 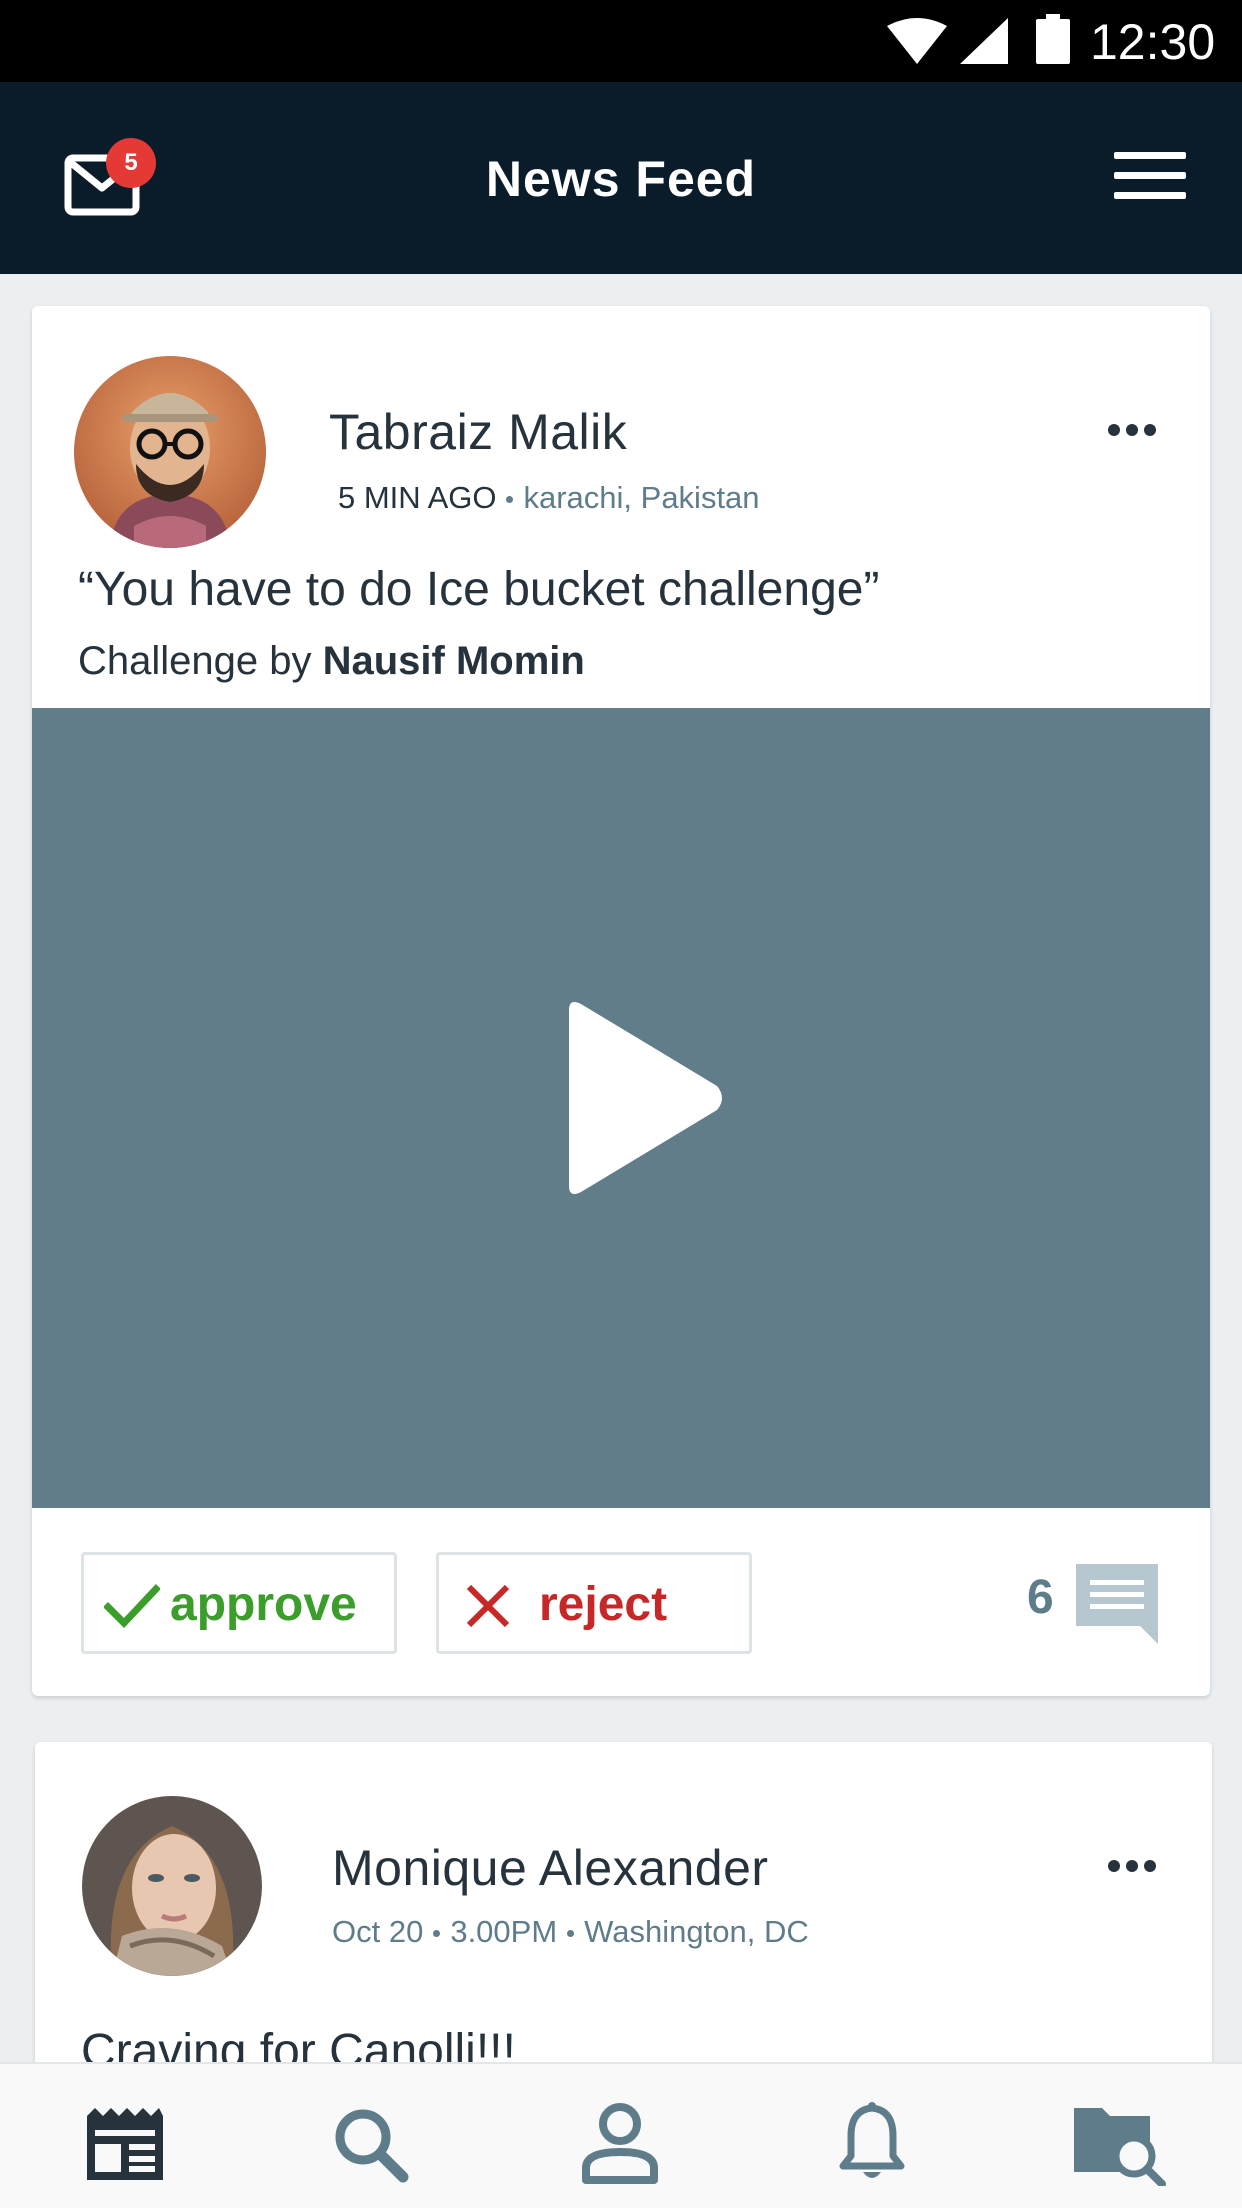 I want to click on check-icon, so click(x=132, y=1606).